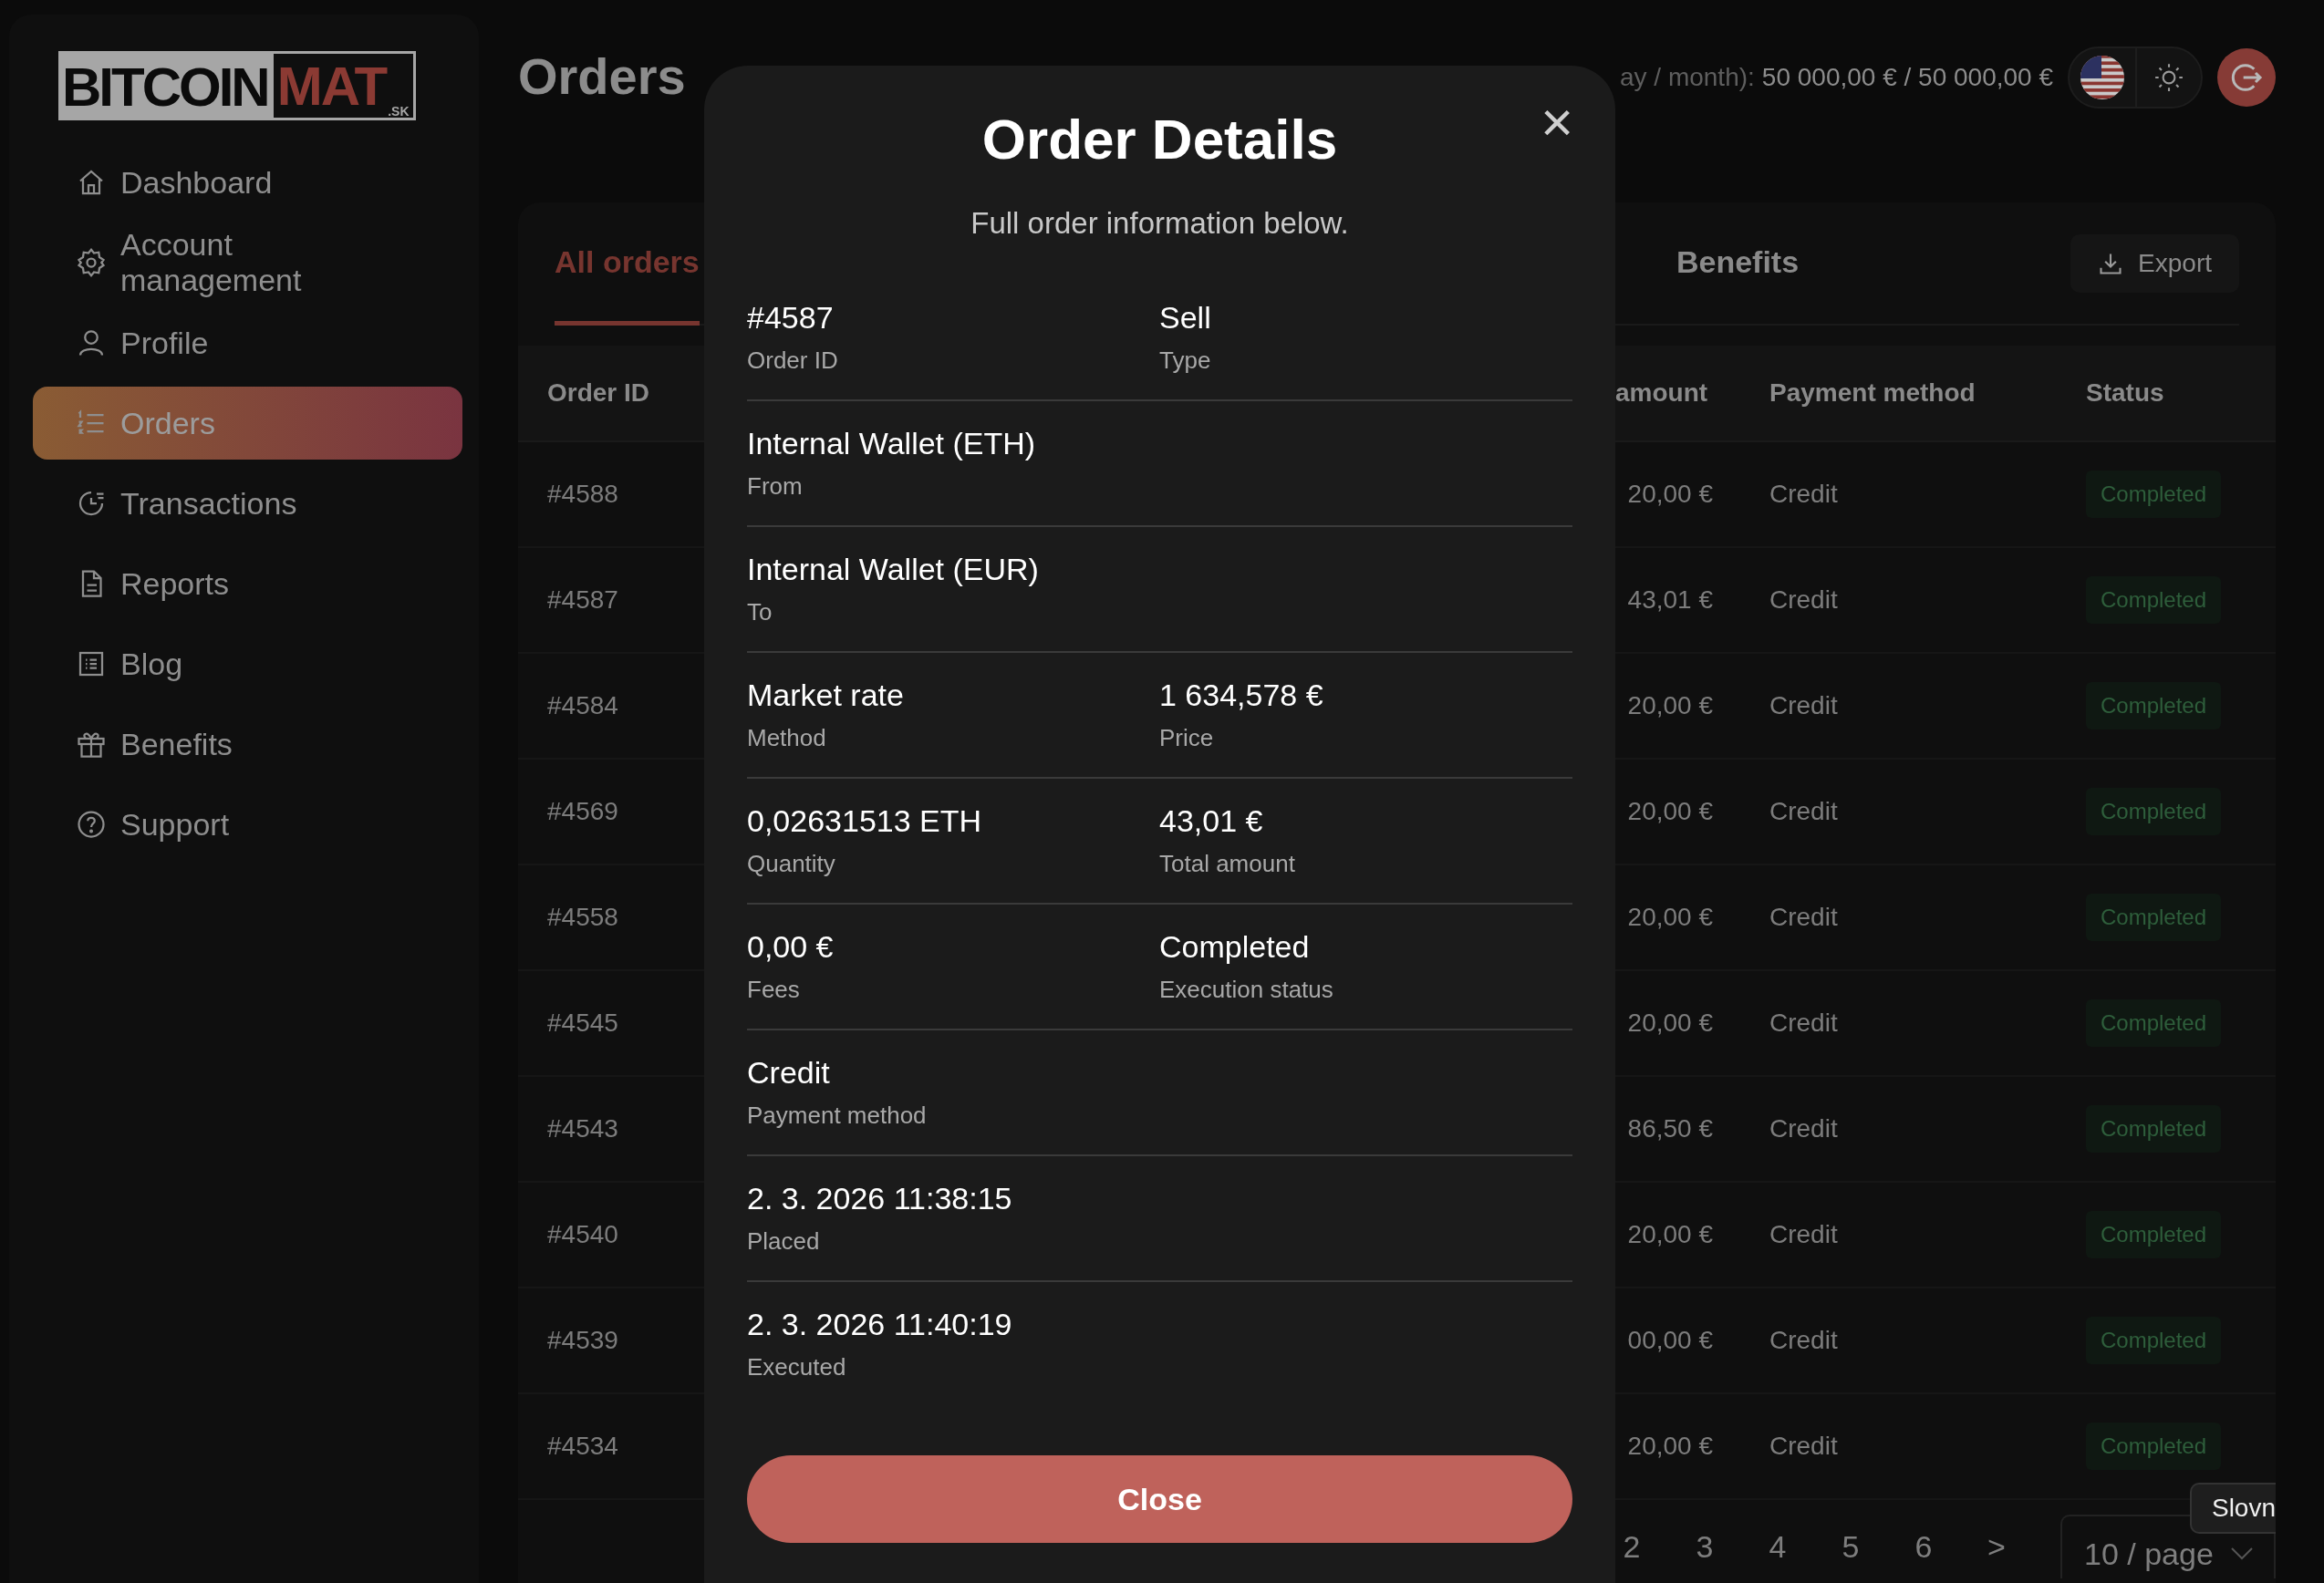  What do you see at coordinates (248, 503) in the screenshot?
I see `sidebar-item: Transactions` at bounding box center [248, 503].